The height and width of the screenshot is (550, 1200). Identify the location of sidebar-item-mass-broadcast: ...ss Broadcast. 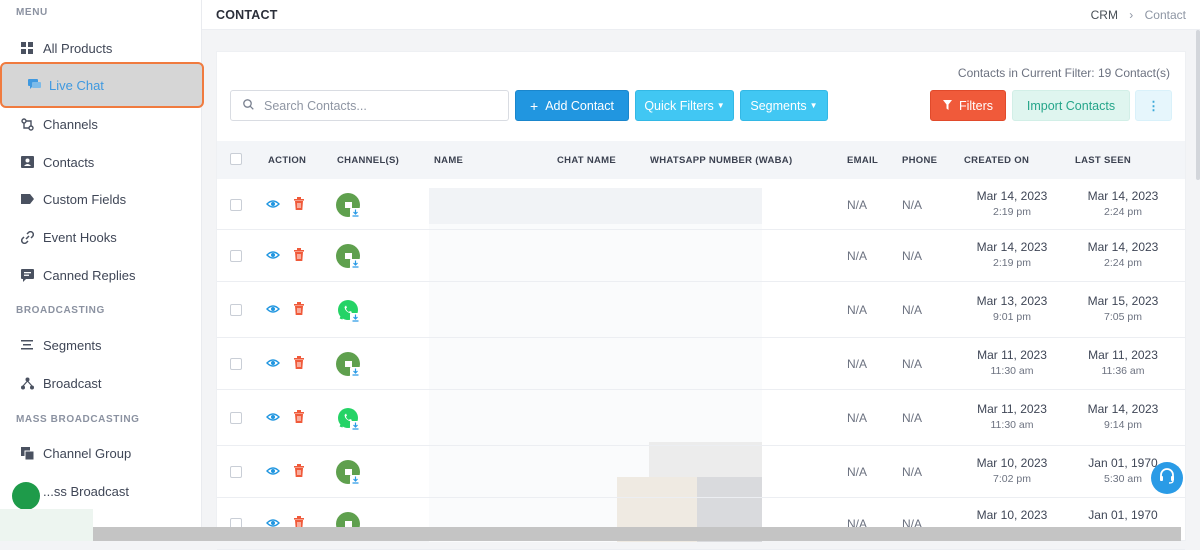
(101, 491).